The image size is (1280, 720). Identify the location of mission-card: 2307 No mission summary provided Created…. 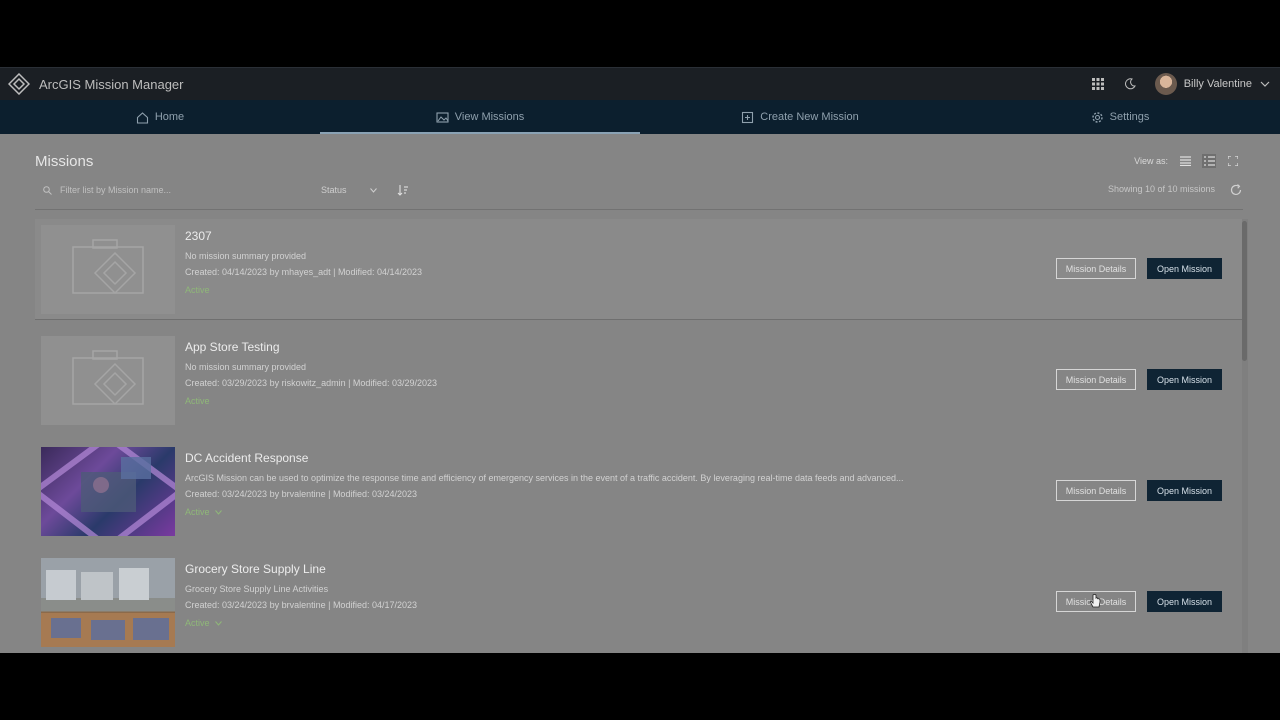
(639, 269).